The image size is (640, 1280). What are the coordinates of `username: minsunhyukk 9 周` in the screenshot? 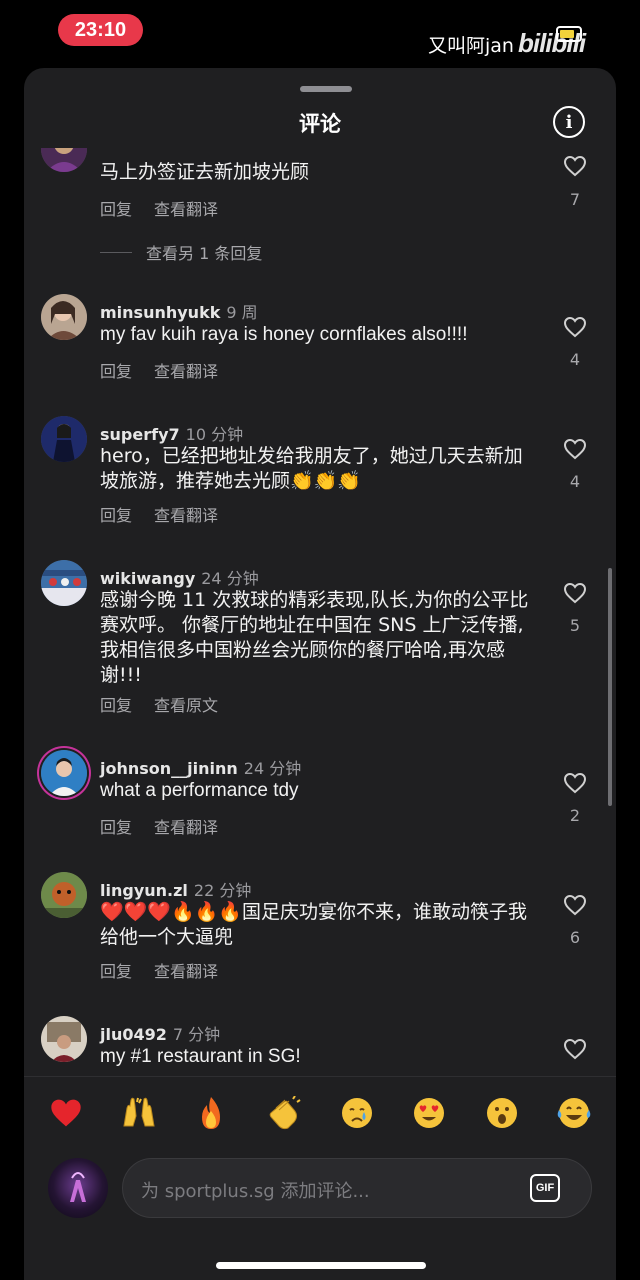 It's located at (179, 311).